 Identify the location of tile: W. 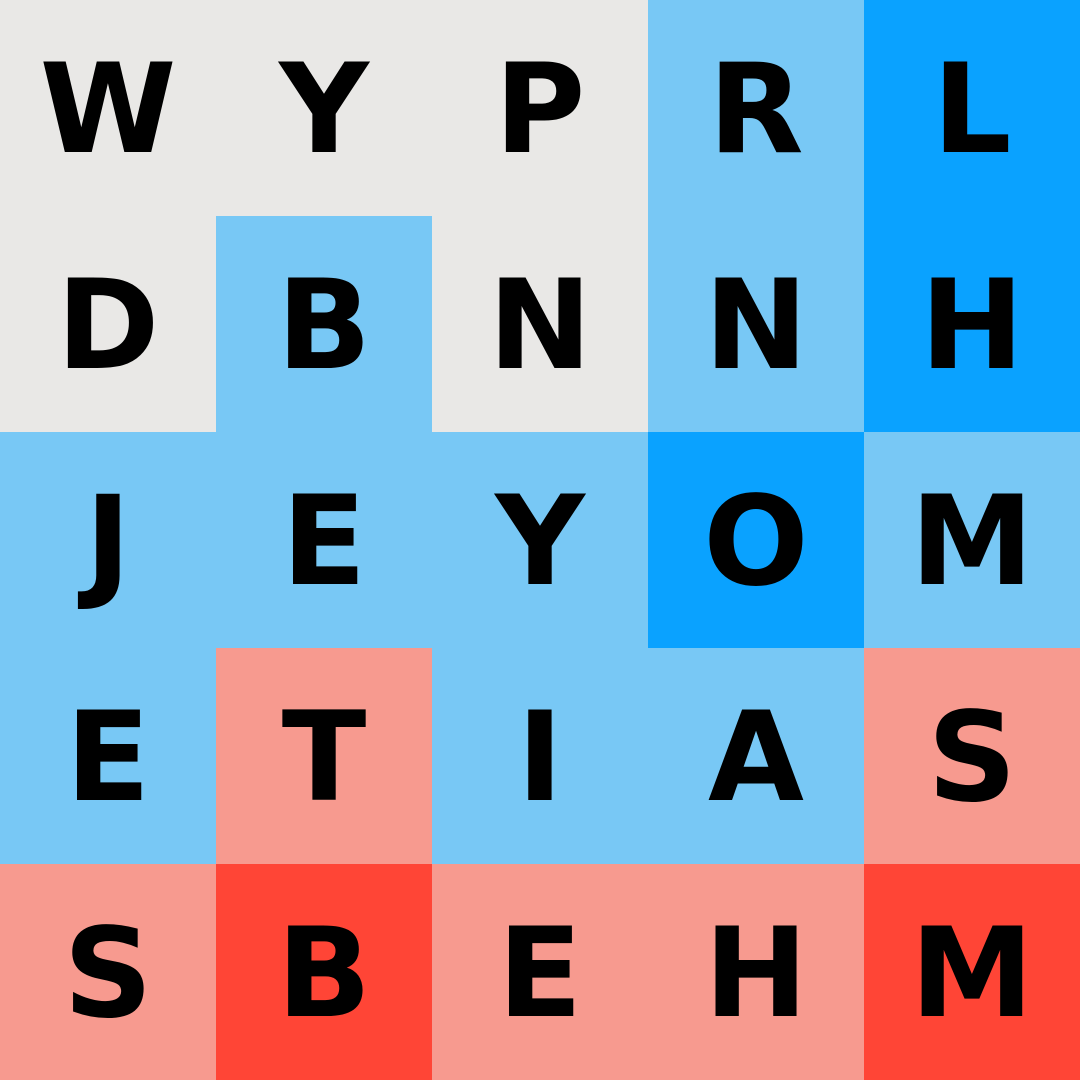
(108, 108).